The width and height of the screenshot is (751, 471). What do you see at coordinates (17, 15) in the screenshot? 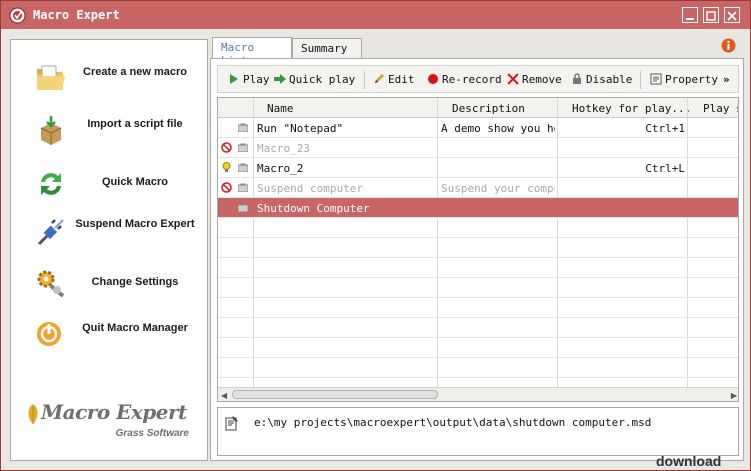
I see `app-logo-icon` at bounding box center [17, 15].